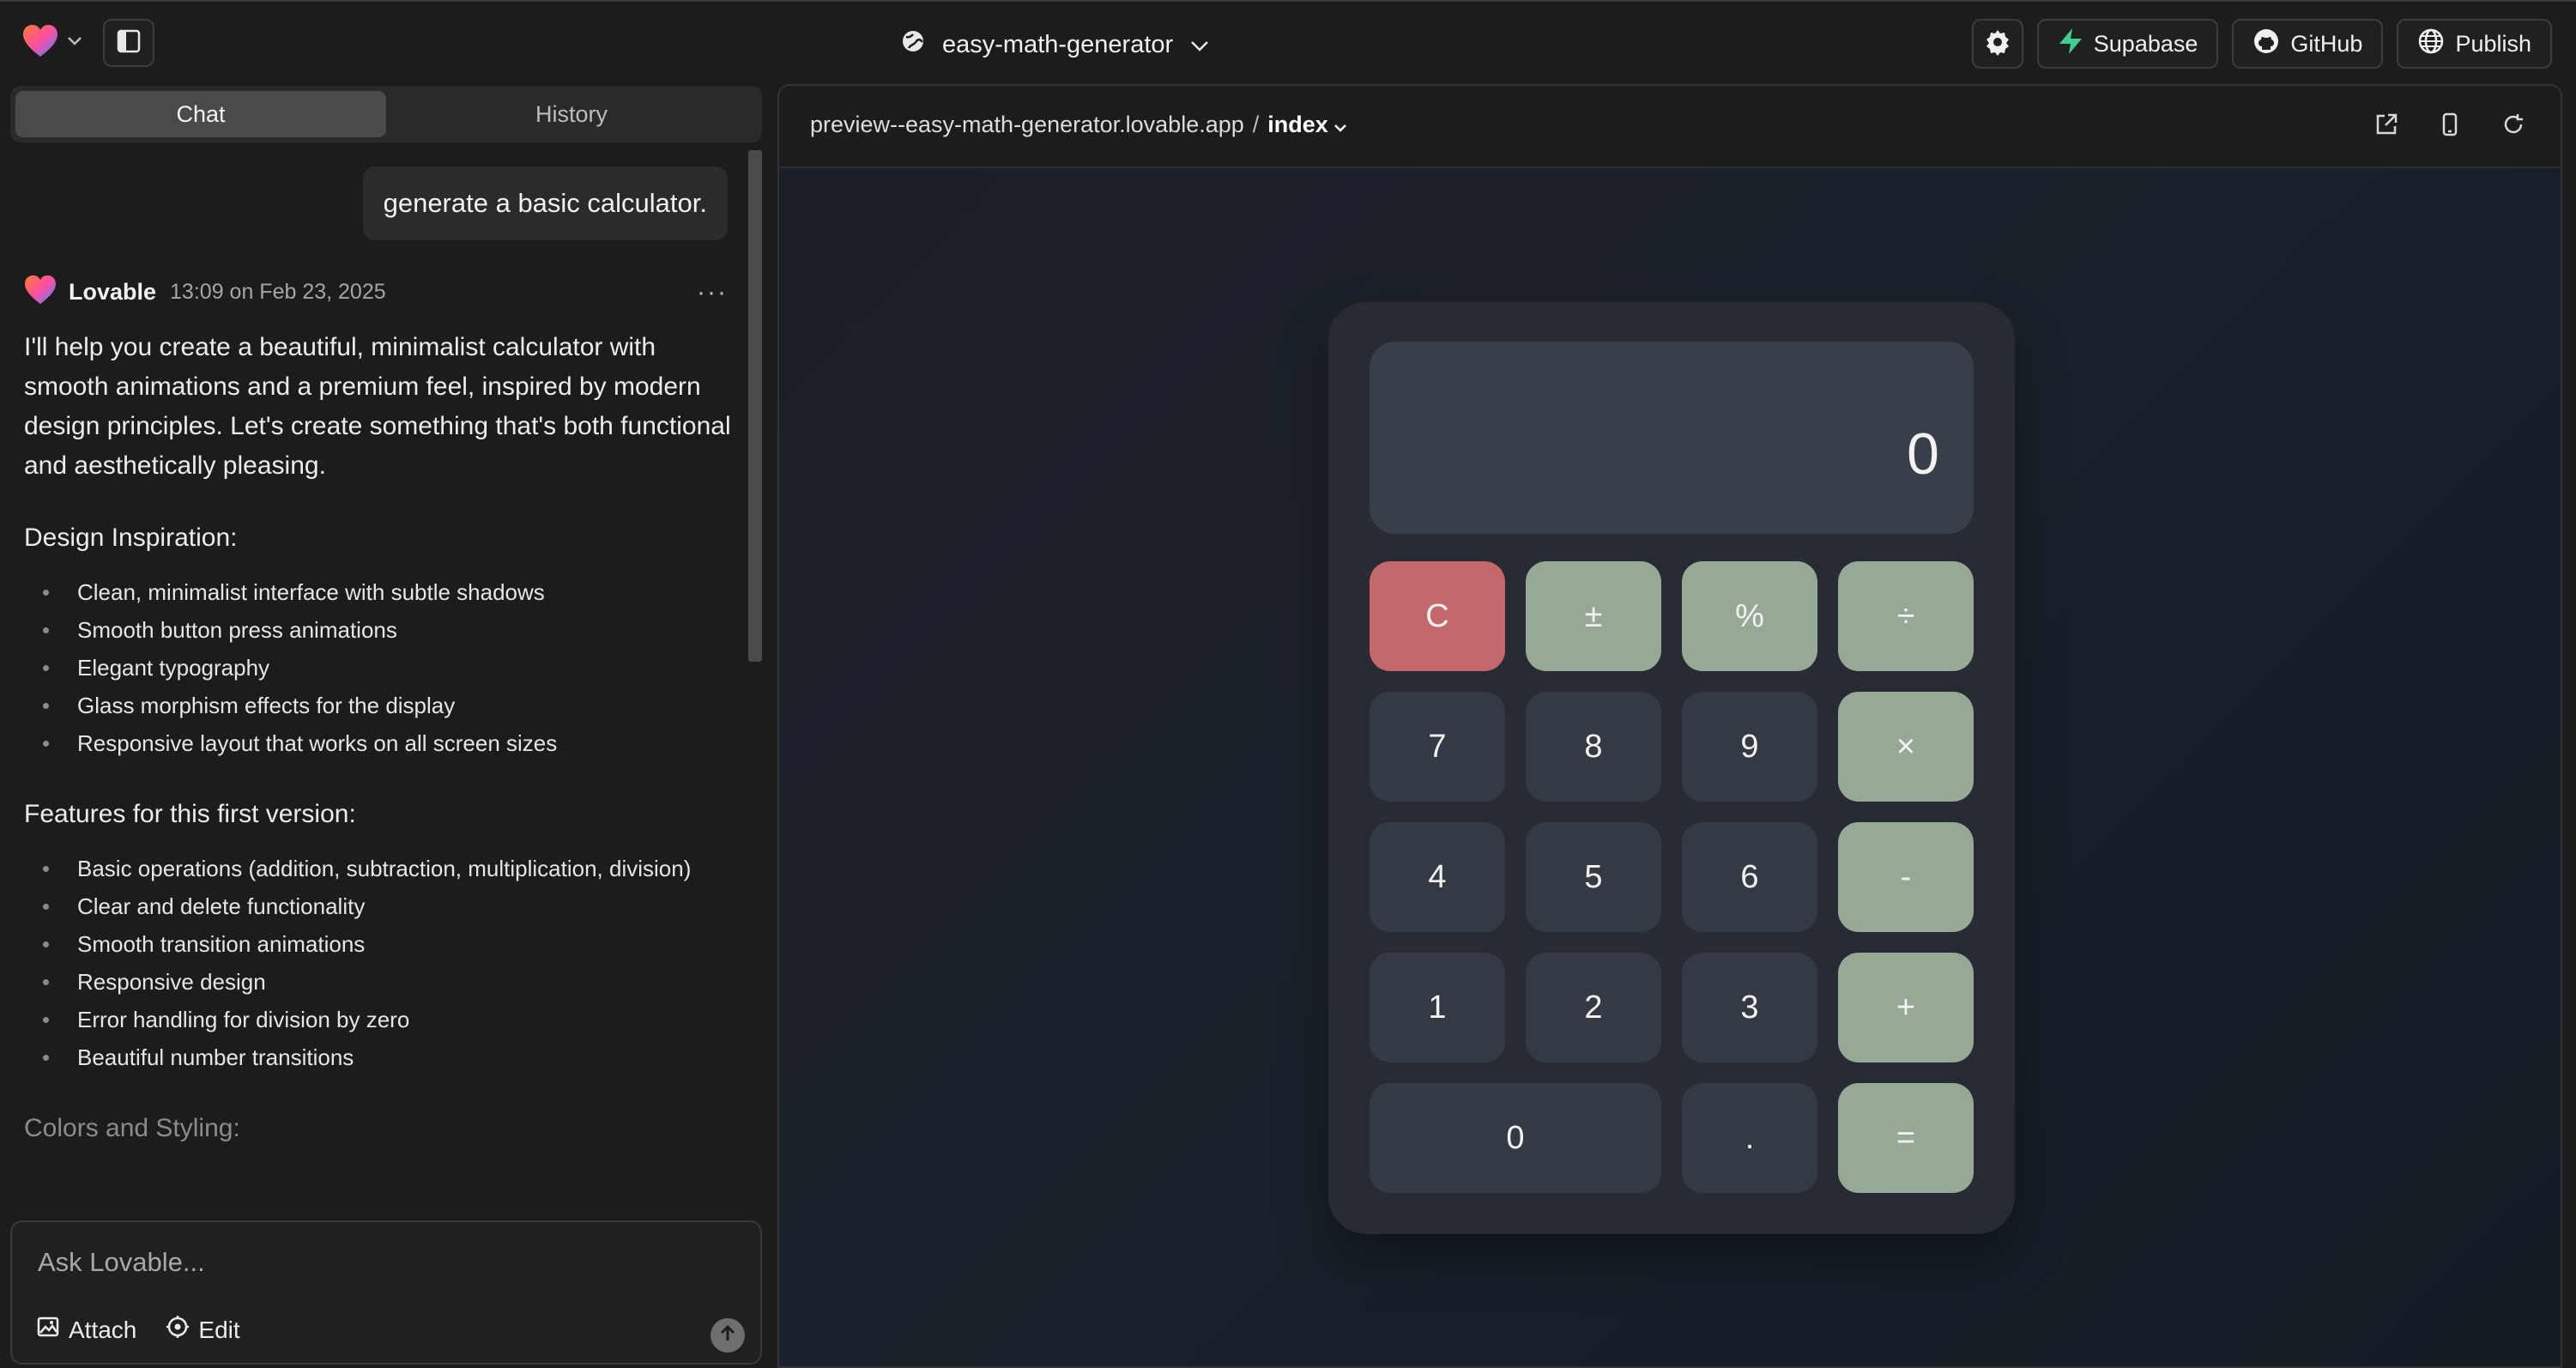 The image size is (2576, 1368). Describe the element at coordinates (131, 538) in the screenshot. I see `design-heading: Design Inspiration:` at that location.